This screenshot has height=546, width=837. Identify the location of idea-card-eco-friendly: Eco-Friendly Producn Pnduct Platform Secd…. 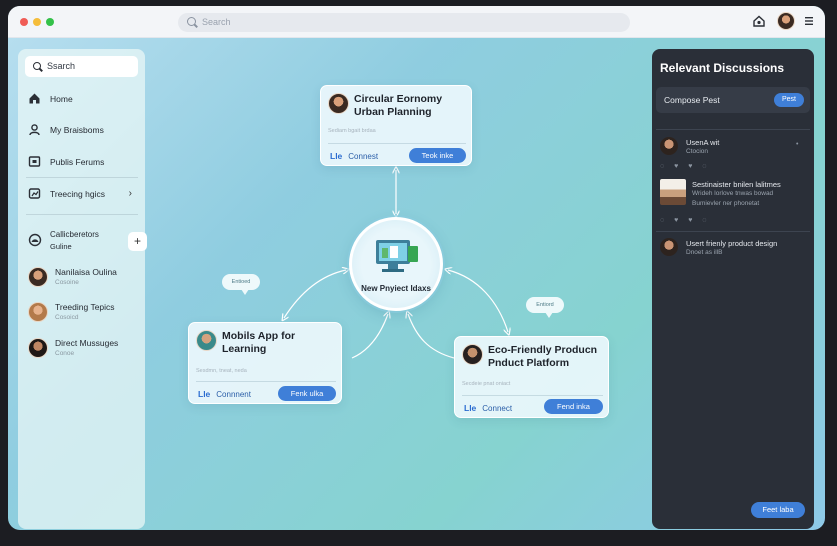
(531, 377).